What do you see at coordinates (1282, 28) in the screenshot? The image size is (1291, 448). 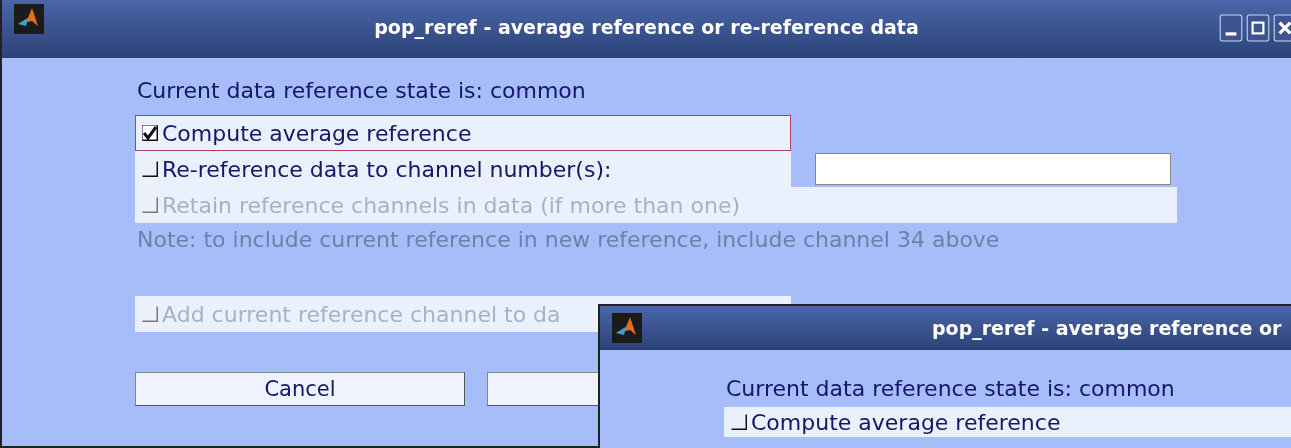 I see `close-icon` at bounding box center [1282, 28].